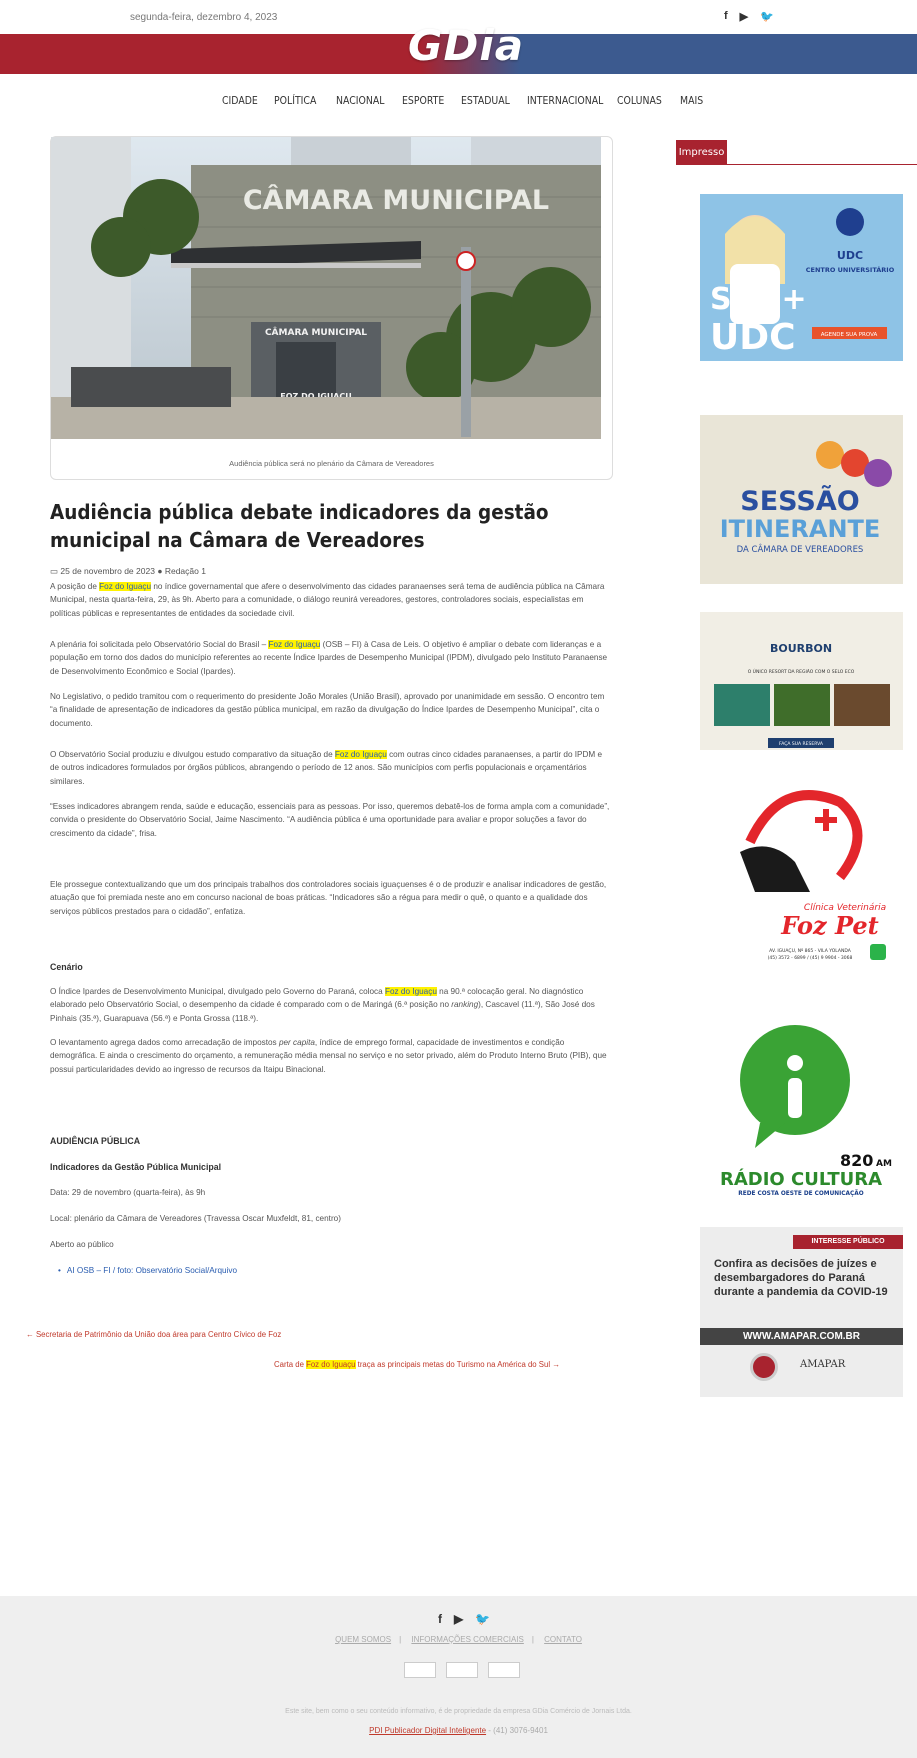 Image resolution: width=917 pixels, height=1758 pixels. Describe the element at coordinates (360, 100) in the screenshot. I see `nav-item-nacional: NACIONAL` at that location.